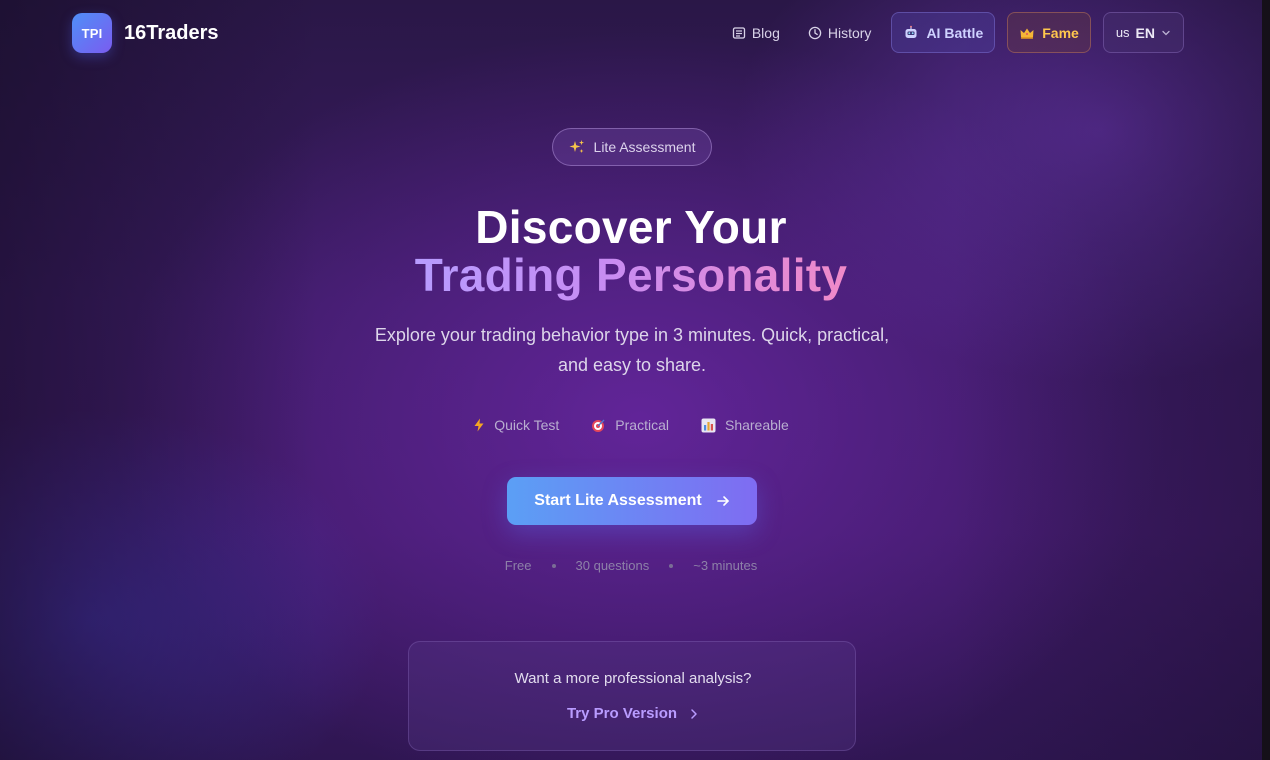 Image resolution: width=1270 pixels, height=760 pixels. I want to click on nav-blog-link: Blog, so click(756, 33).